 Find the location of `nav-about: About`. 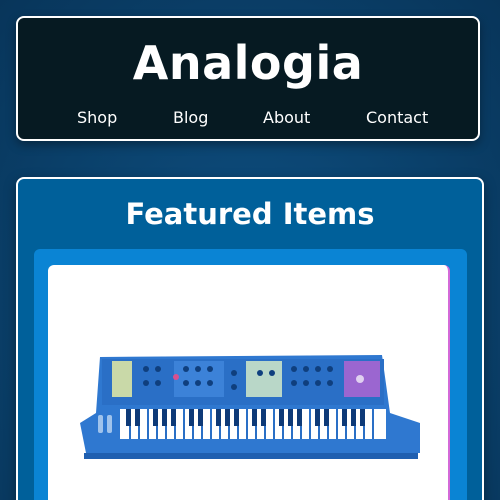

nav-about: About is located at coordinates (286, 118).